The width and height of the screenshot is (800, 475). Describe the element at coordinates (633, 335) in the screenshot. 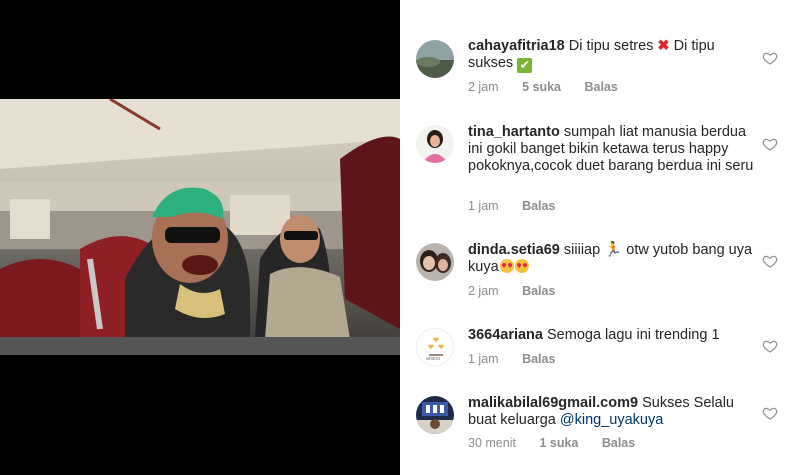

I see `comment-text: Semoga lagu ini trending 1` at that location.